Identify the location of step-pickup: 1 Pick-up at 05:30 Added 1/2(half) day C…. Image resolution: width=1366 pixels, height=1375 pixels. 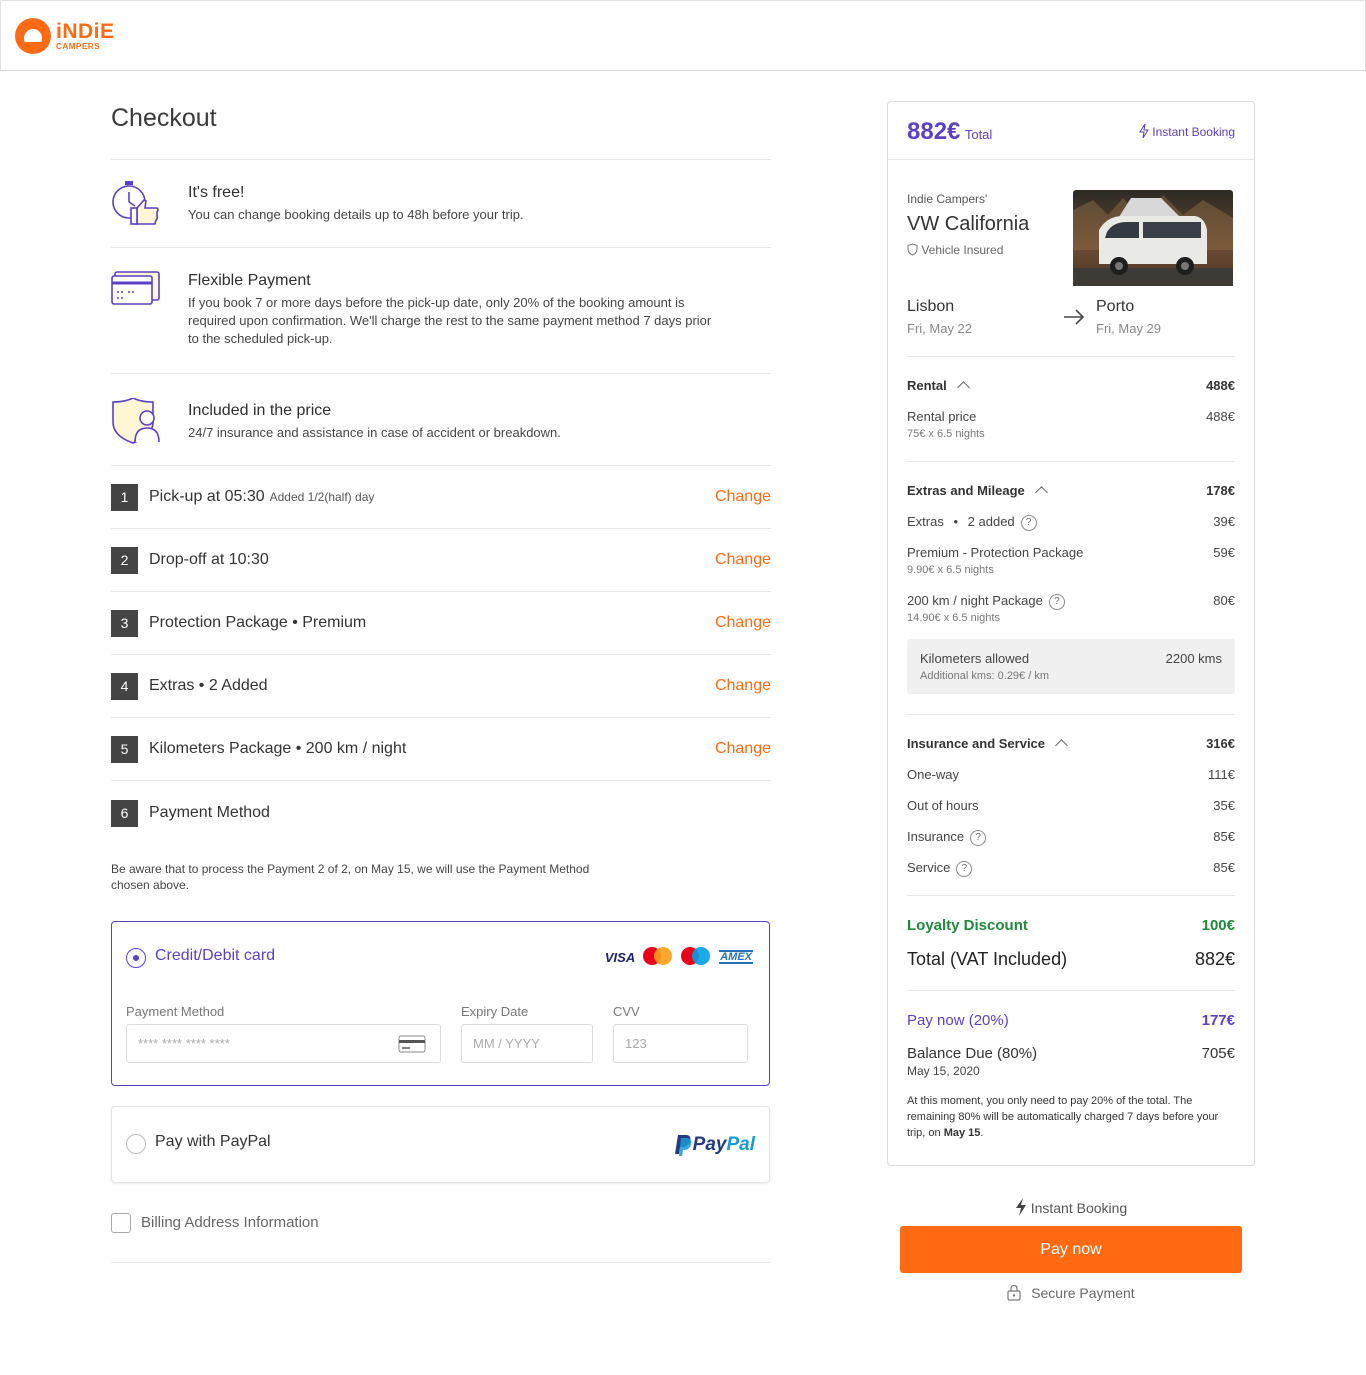
(441, 497).